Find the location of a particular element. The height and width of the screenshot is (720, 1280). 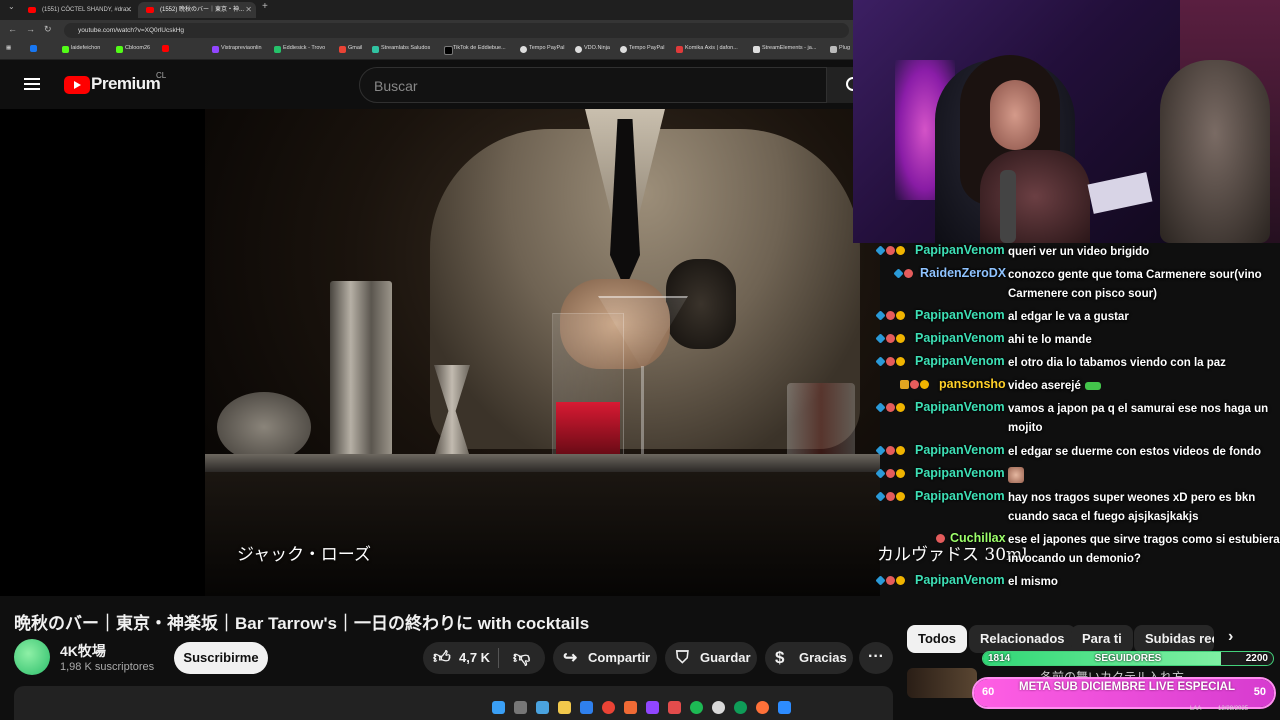

browser-tab-2: (1552) 晩秋のバー｜東京・神... ✕ is located at coordinates (197, 10).